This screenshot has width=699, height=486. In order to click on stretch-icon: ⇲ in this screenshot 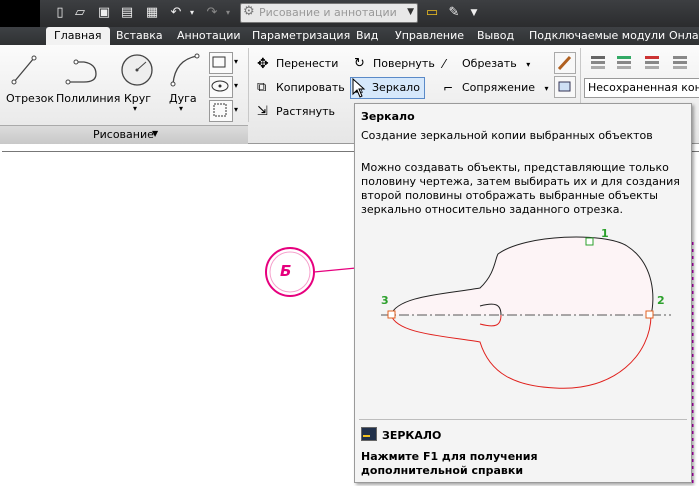, I will do `click(262, 111)`.